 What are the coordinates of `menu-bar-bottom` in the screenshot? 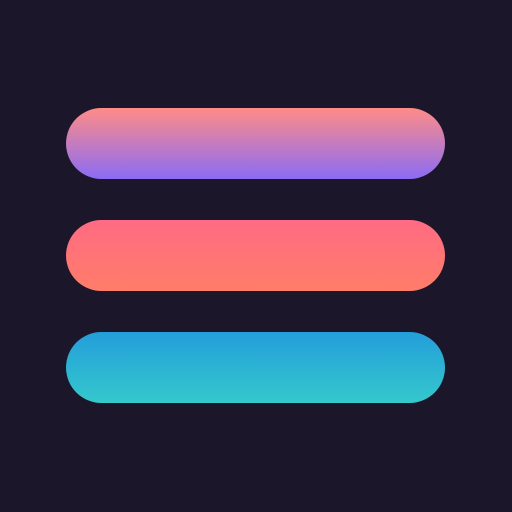 It's located at (255, 367).